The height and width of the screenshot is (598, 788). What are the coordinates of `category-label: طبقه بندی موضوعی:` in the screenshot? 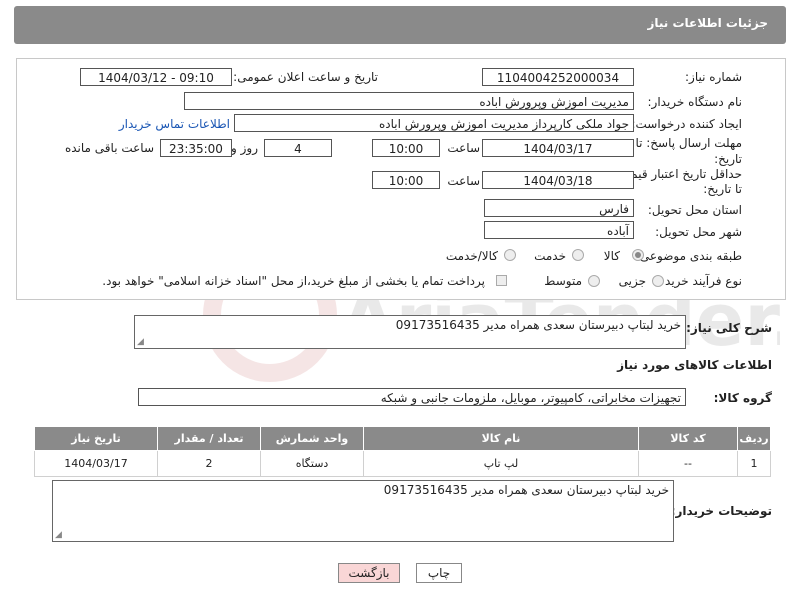 It's located at (688, 256).